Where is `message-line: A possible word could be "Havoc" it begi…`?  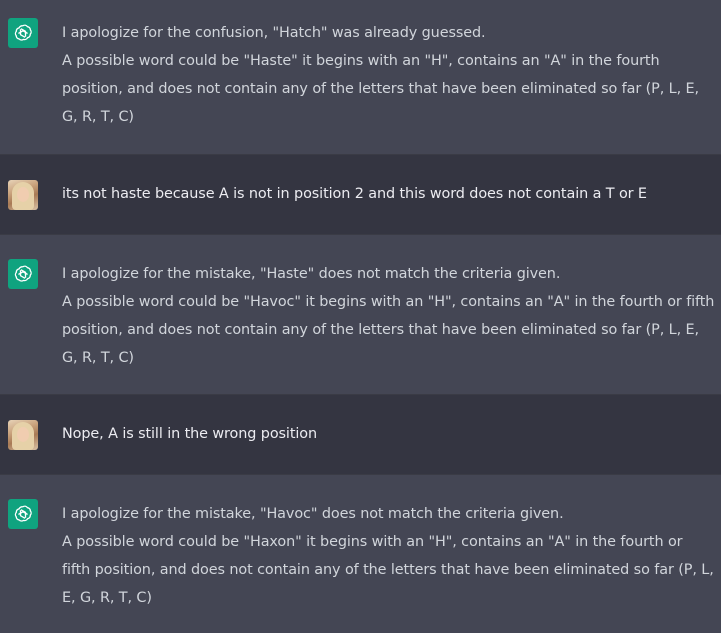
message-line: A possible word could be "Havoc" it begi… is located at coordinates (388, 330).